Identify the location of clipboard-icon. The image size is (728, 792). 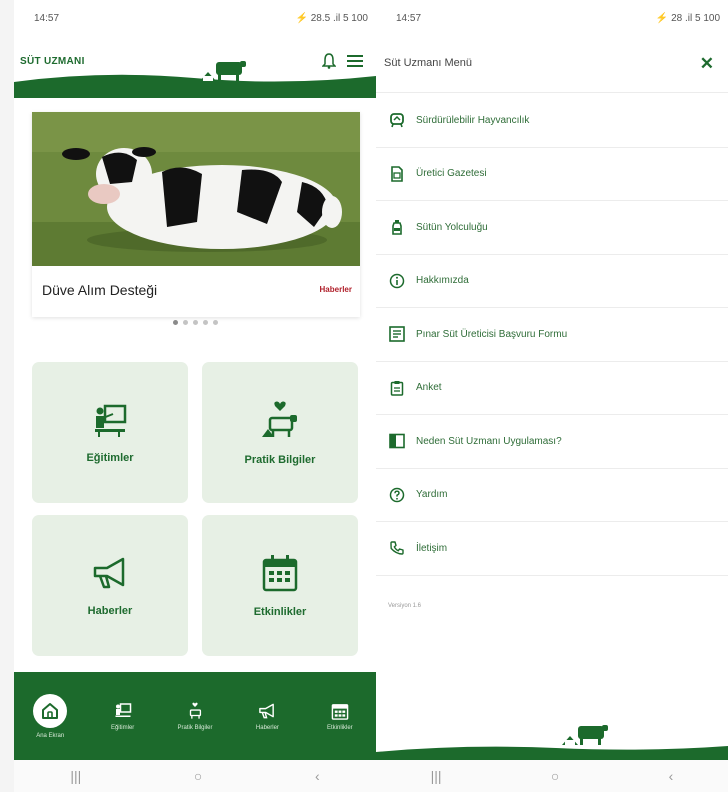
(397, 388).